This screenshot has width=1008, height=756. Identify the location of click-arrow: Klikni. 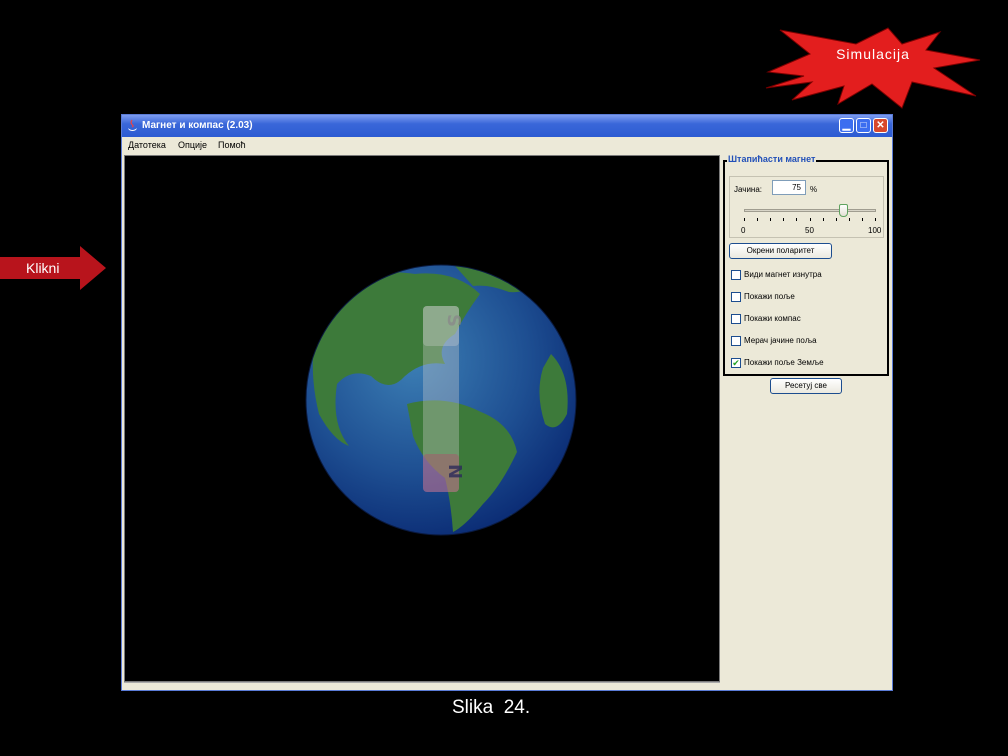
(53, 268).